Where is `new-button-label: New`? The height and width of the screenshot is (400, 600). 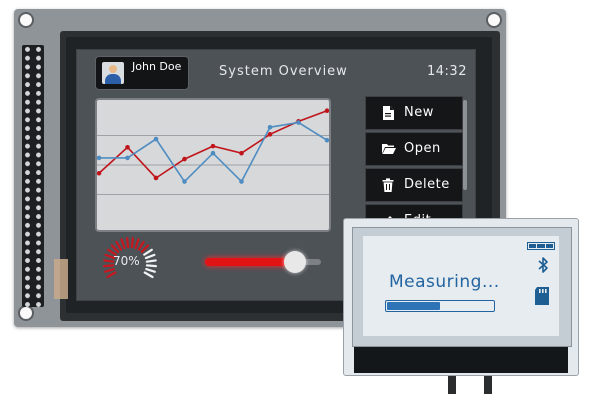 new-button-label: New is located at coordinates (419, 112).